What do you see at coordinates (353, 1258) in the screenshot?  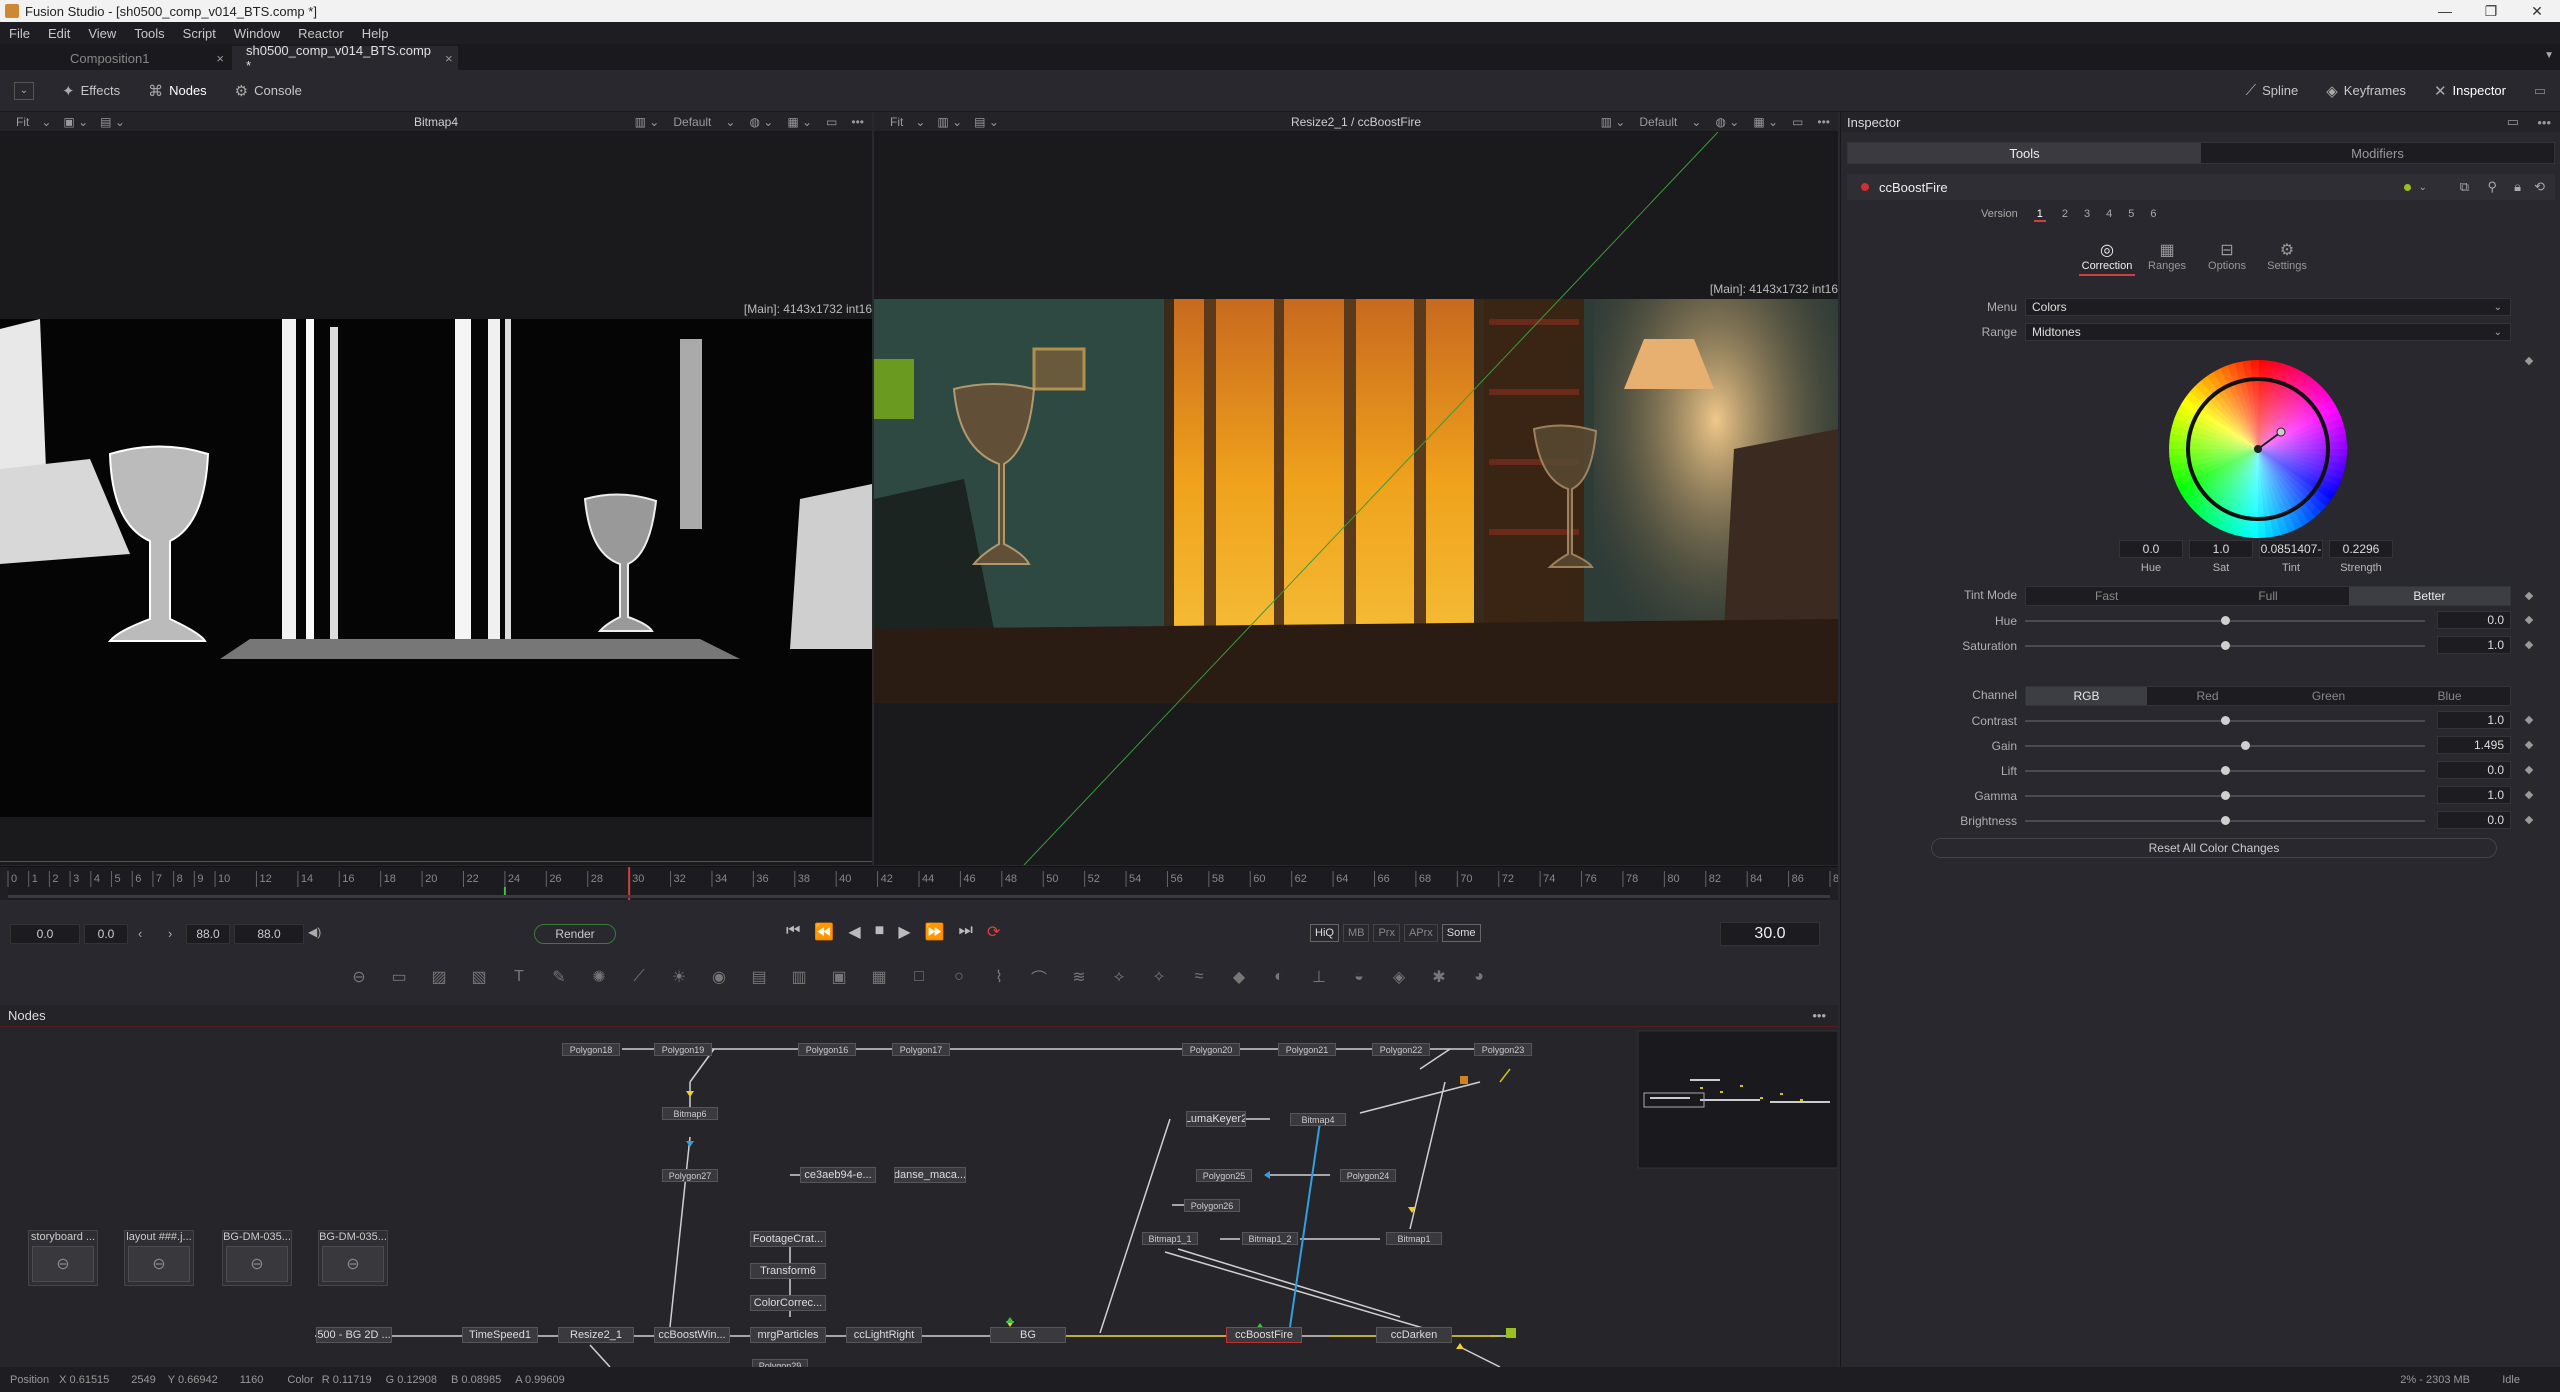 I see `loader-bg-dm-2: BG-DM-035... ⊖` at bounding box center [353, 1258].